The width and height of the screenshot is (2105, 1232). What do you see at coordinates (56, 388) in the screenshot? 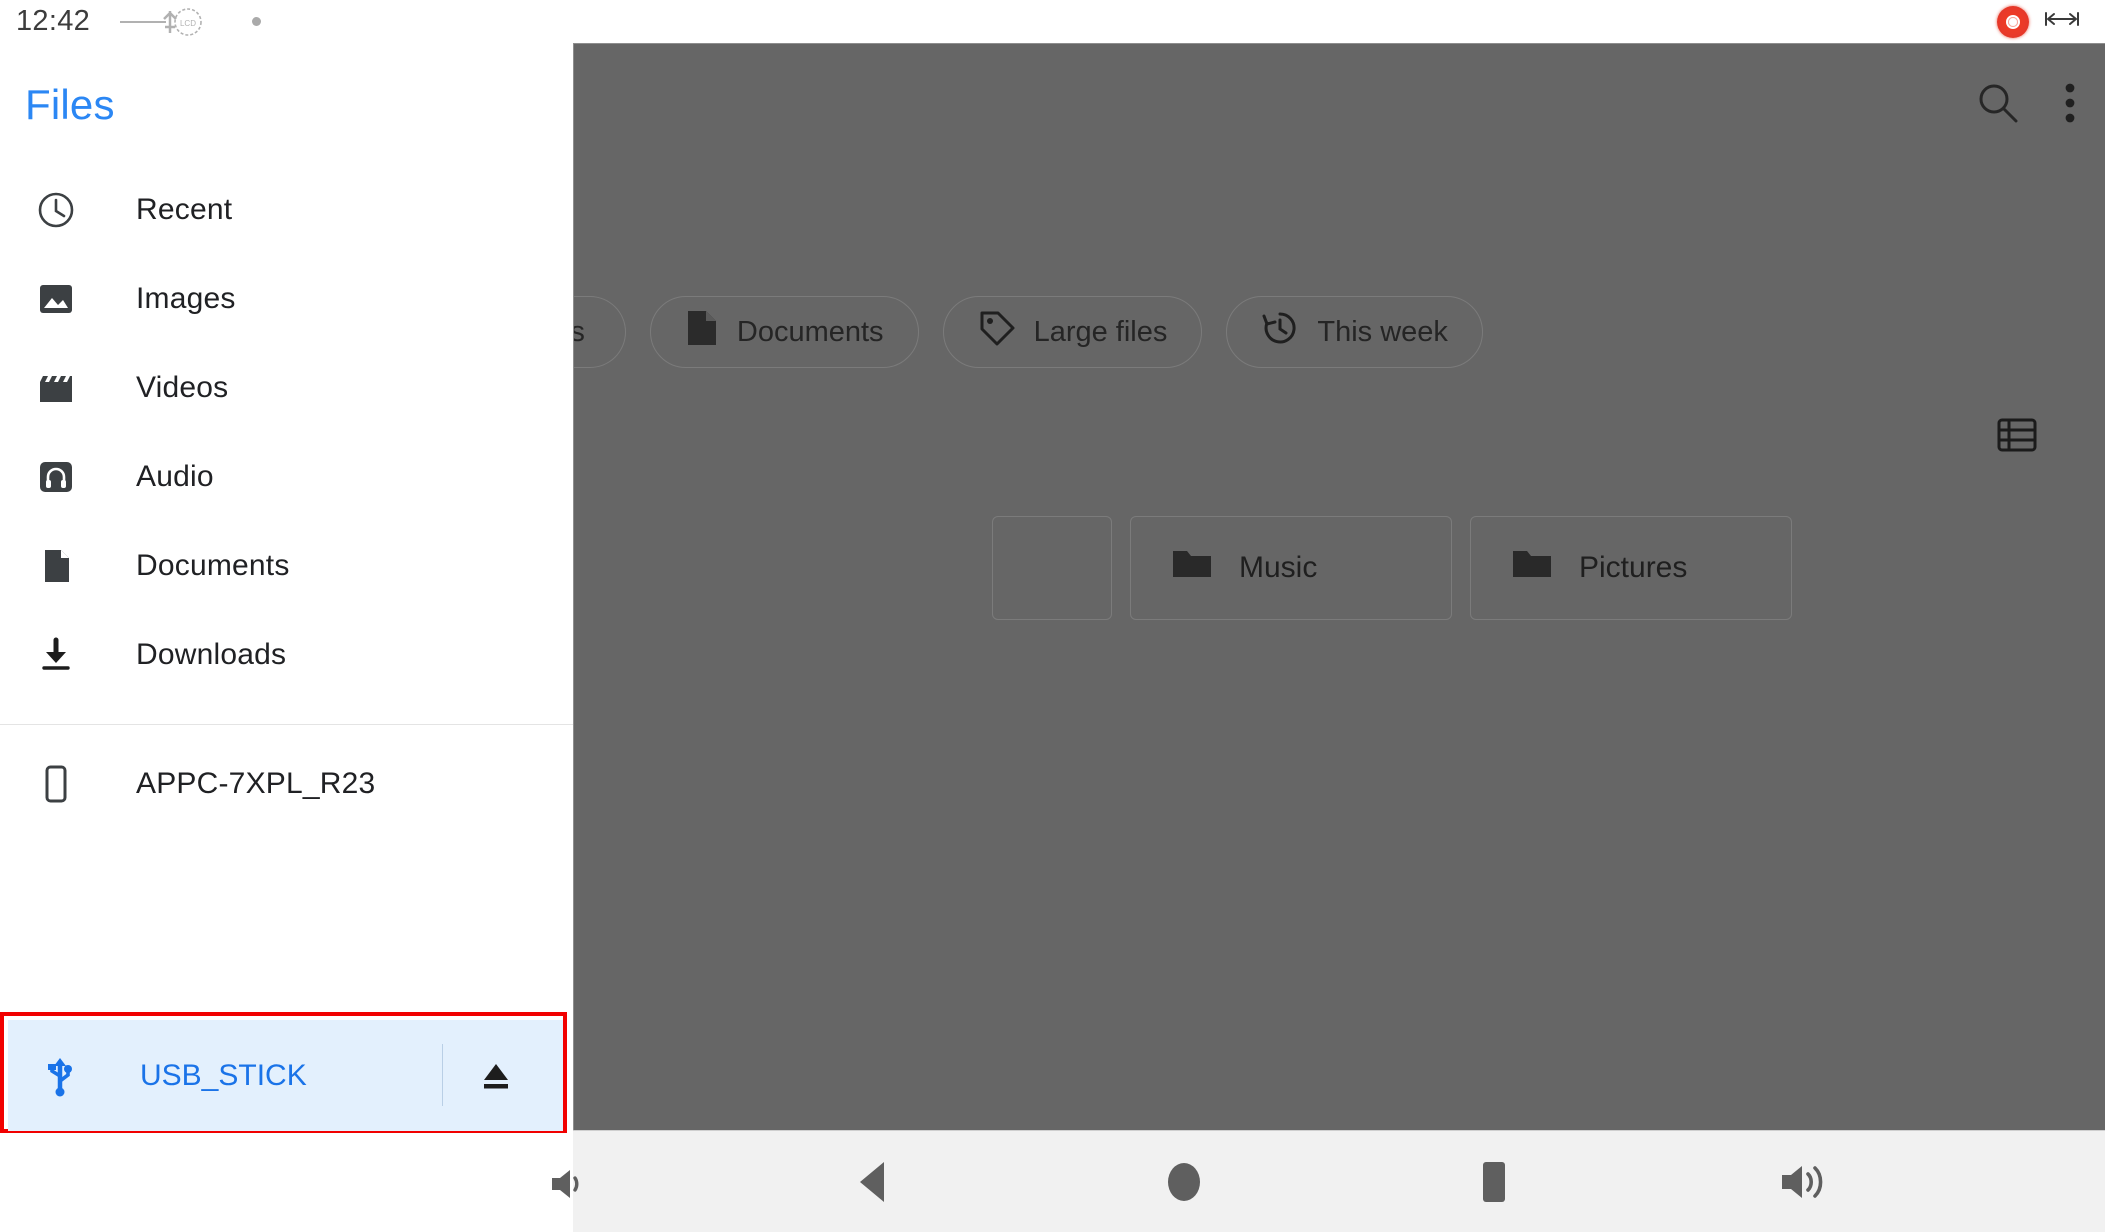
I see `clapper-icon` at bounding box center [56, 388].